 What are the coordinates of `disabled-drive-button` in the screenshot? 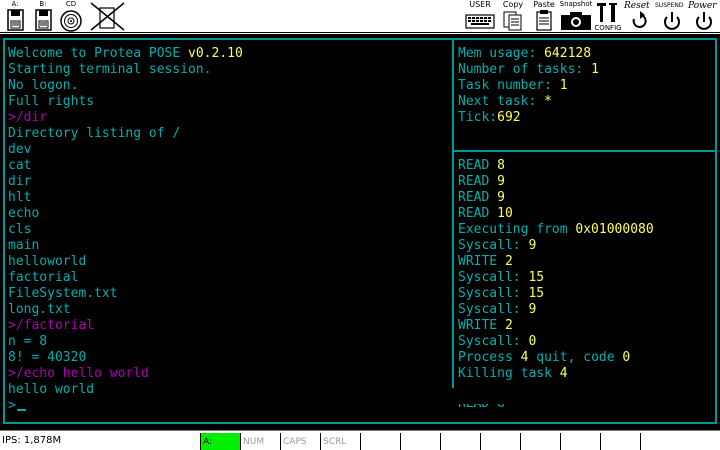 It's located at (108, 16).